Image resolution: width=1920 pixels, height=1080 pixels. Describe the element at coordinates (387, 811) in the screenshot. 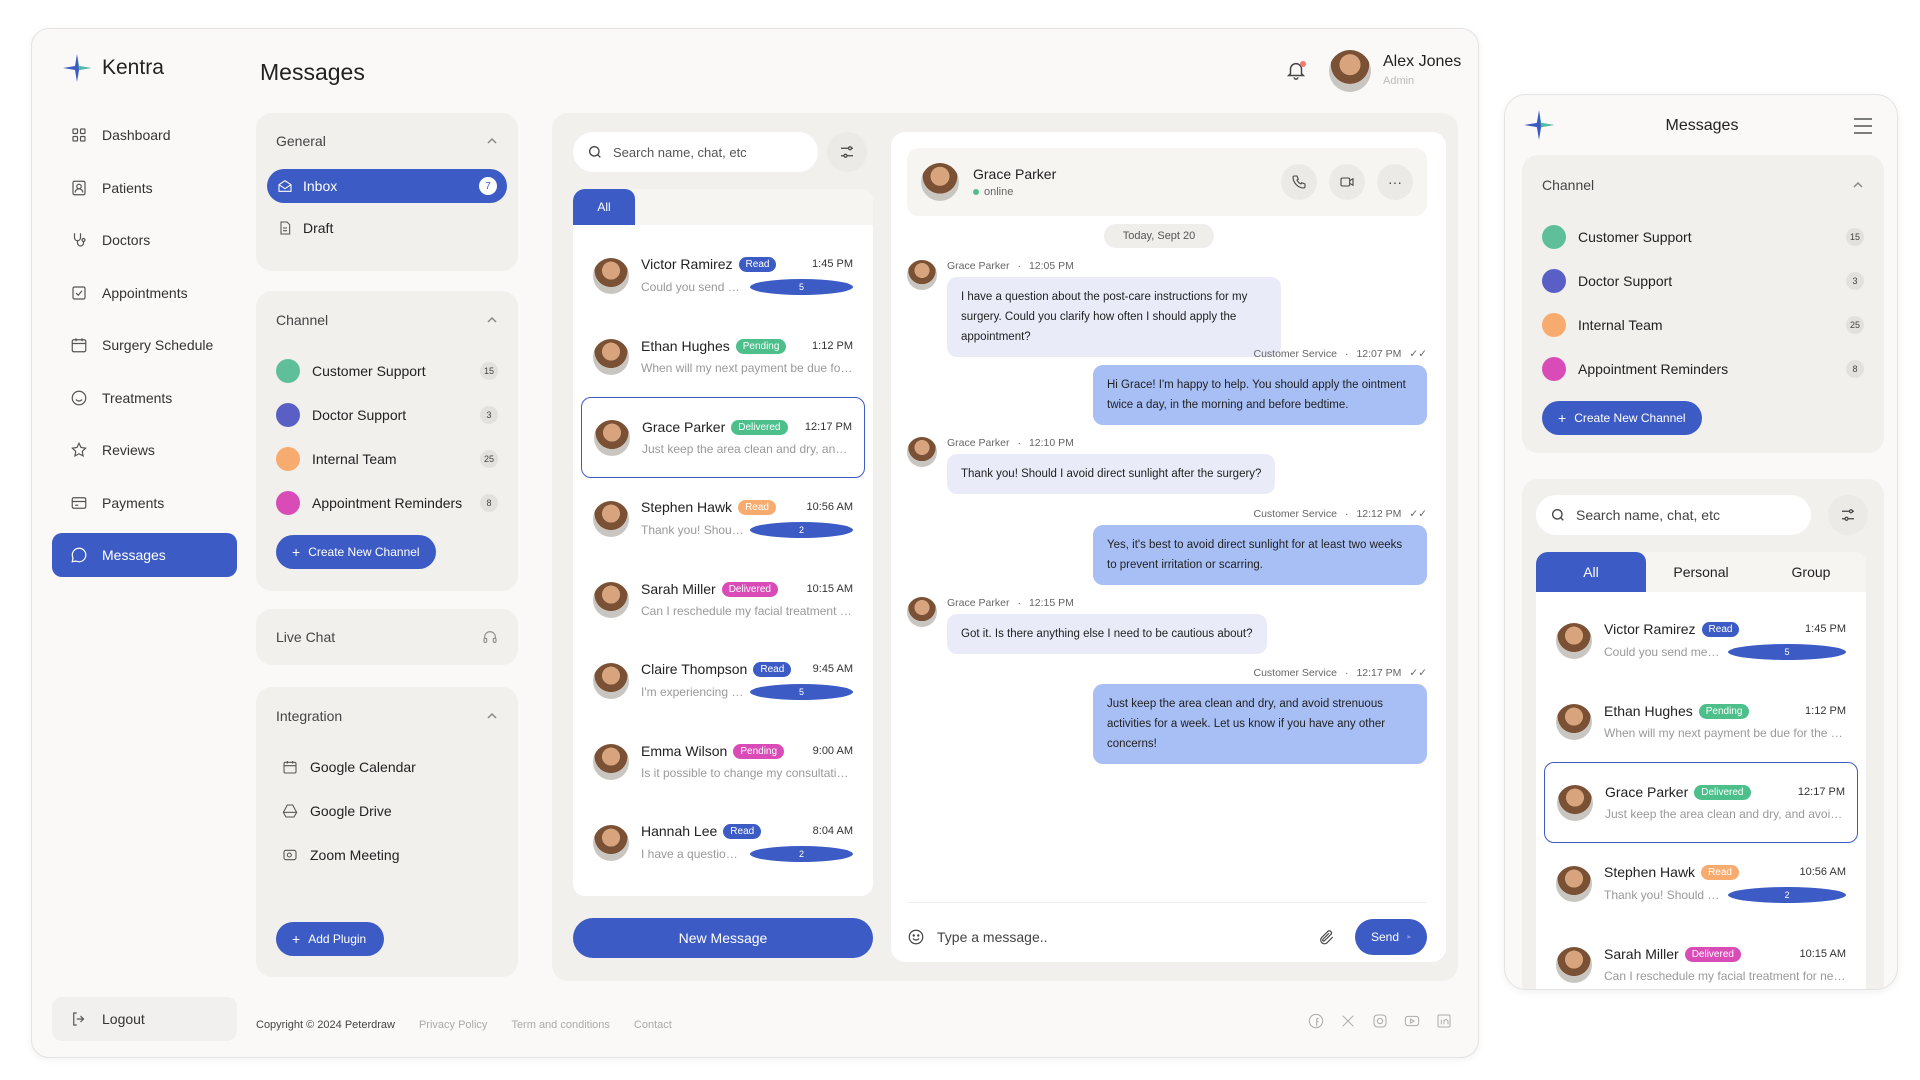

I see `integration-item: Google Drive` at that location.